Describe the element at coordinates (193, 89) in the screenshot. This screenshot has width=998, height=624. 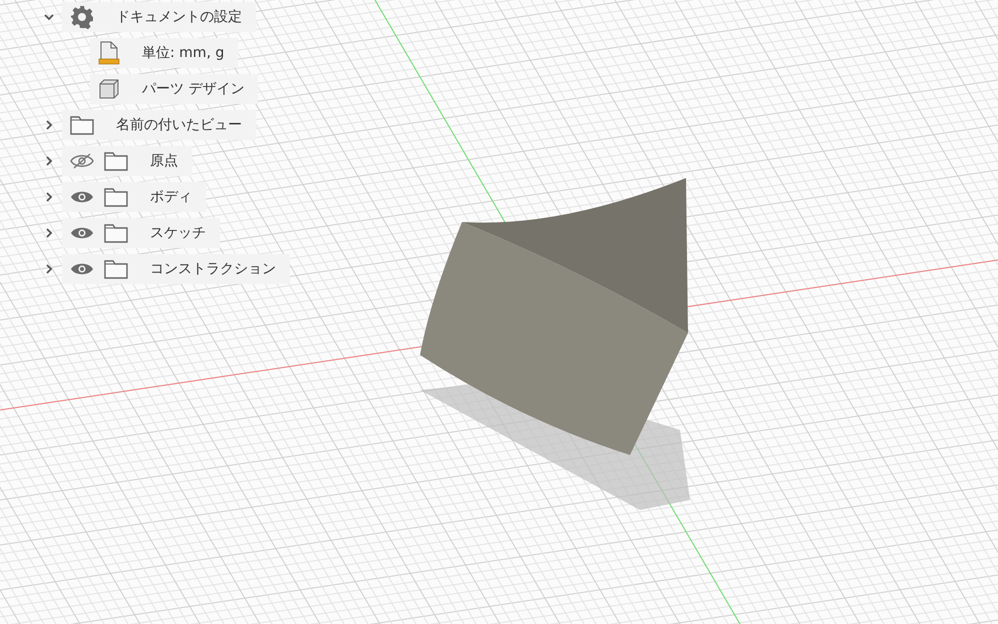
I see `item-label: パーツ デザイン` at that location.